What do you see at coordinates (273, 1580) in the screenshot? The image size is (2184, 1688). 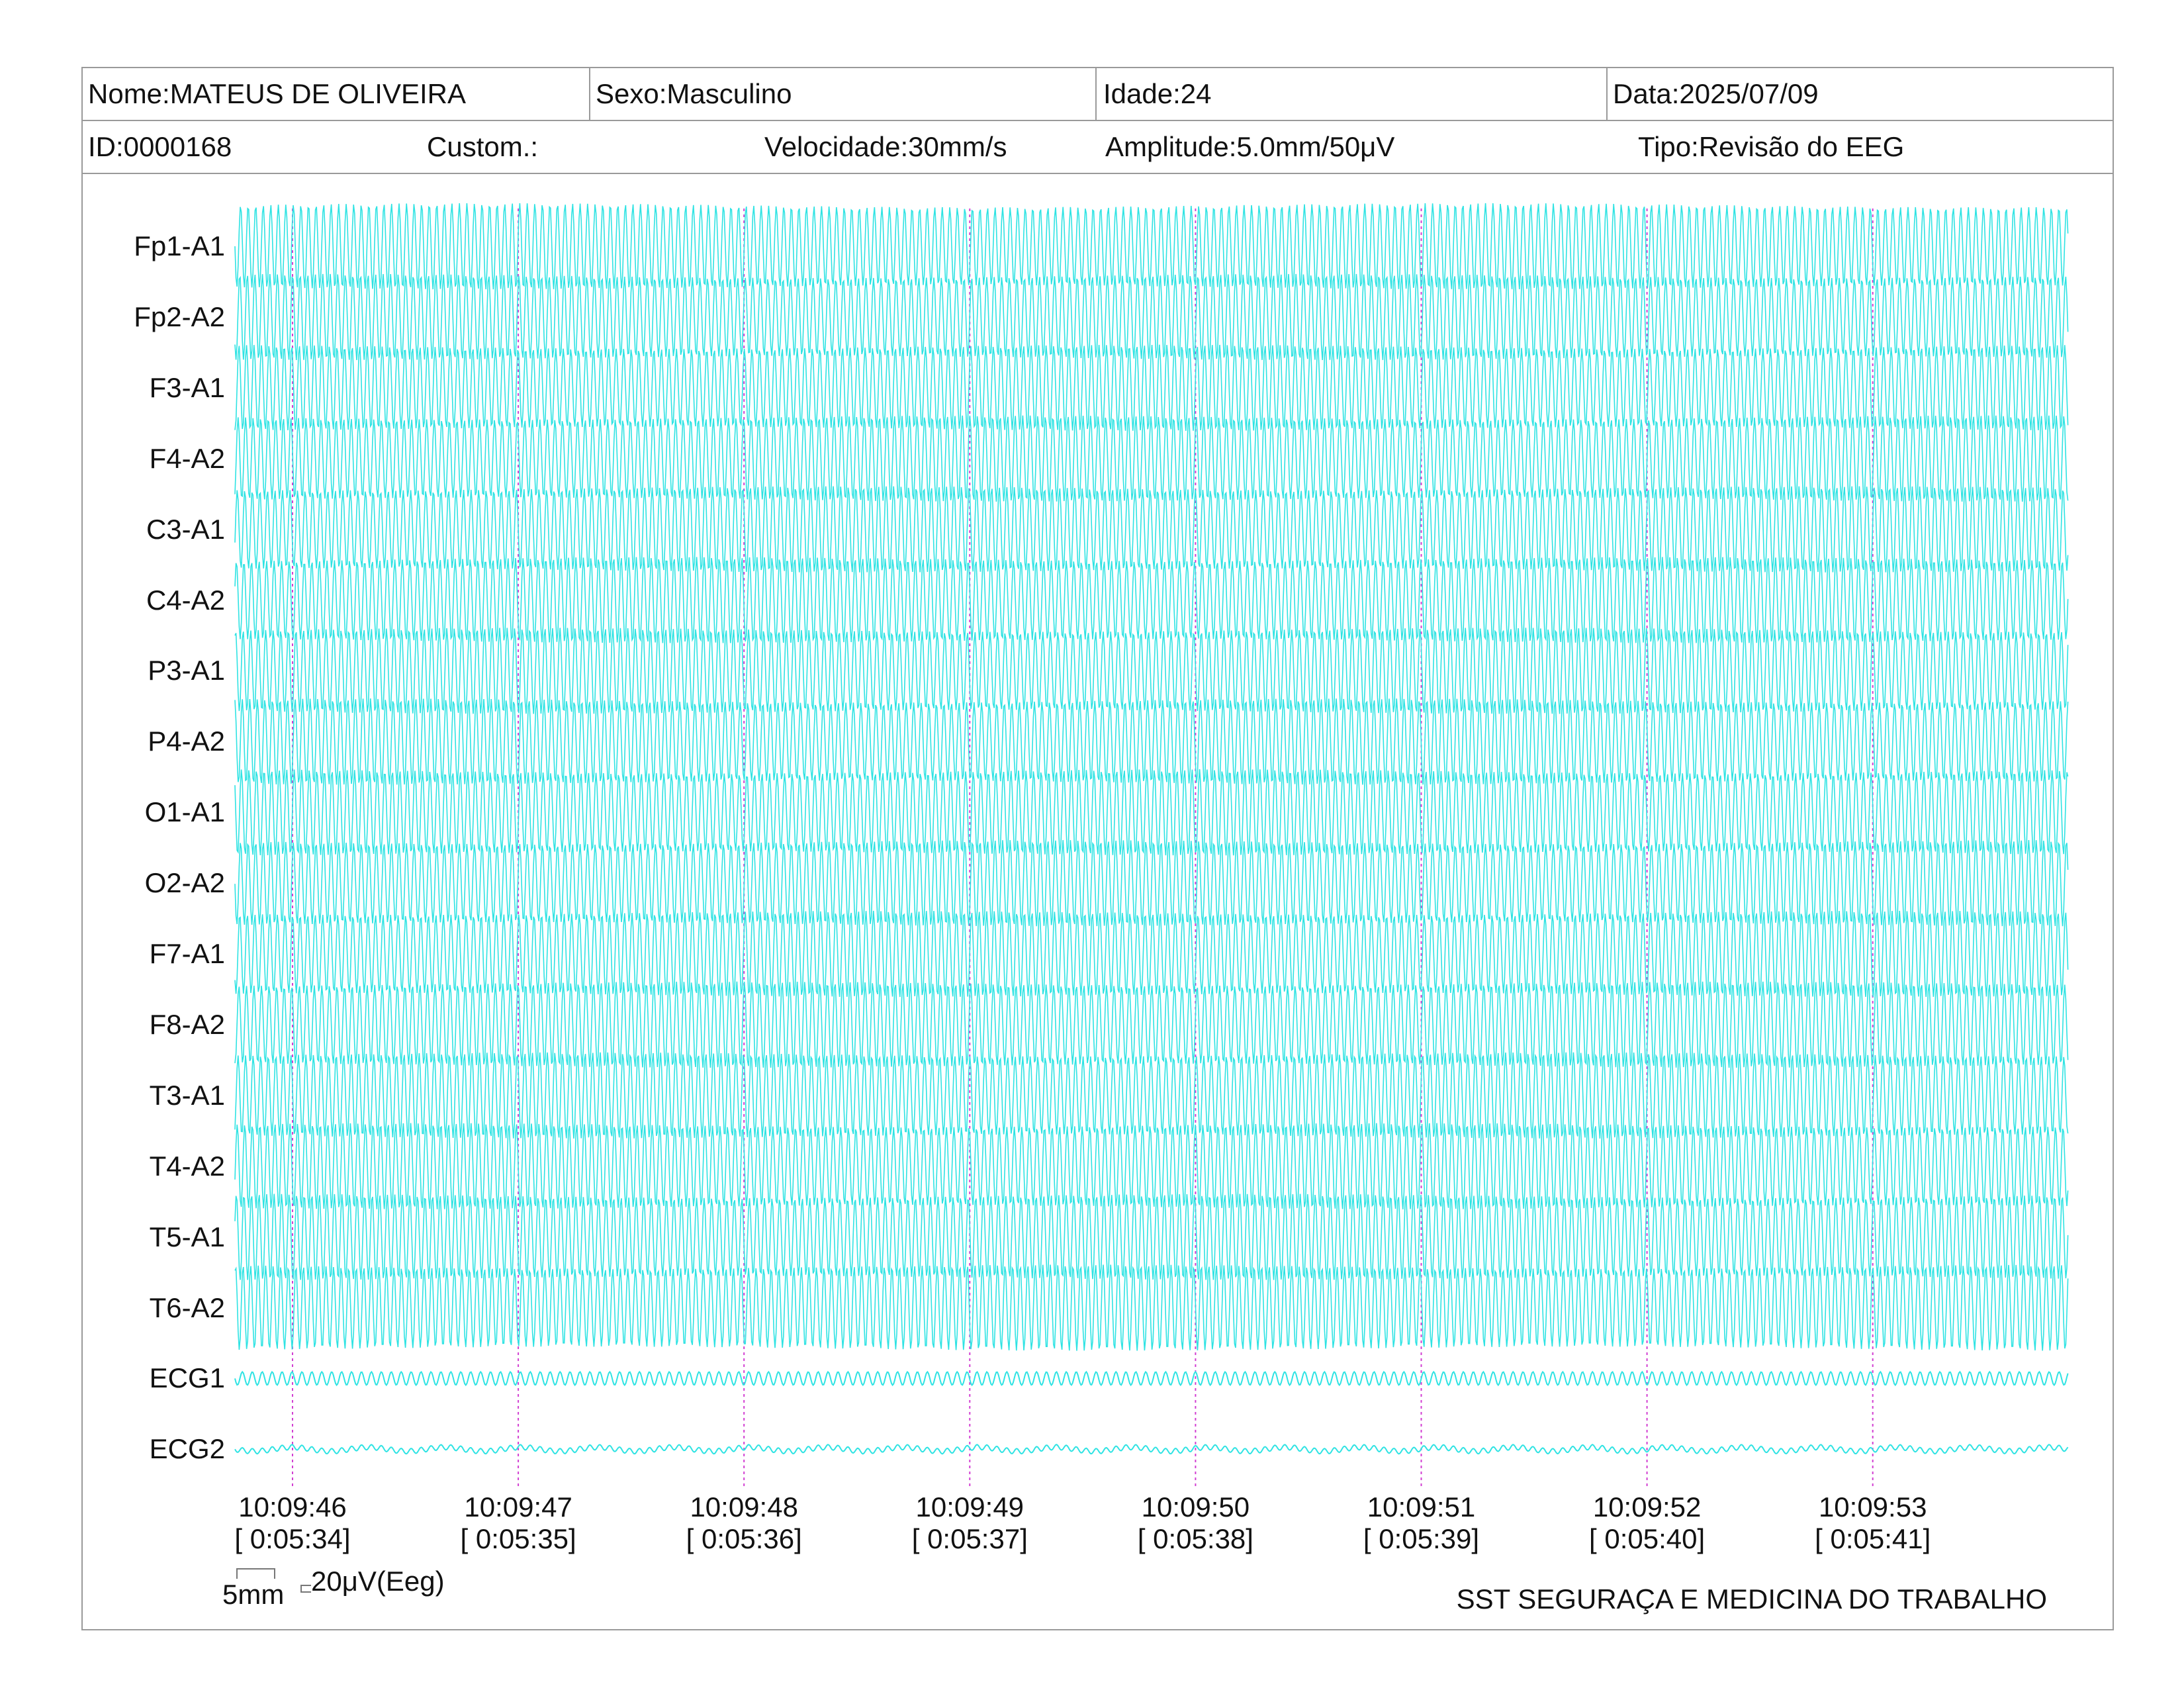 I see `scale-bars` at bounding box center [273, 1580].